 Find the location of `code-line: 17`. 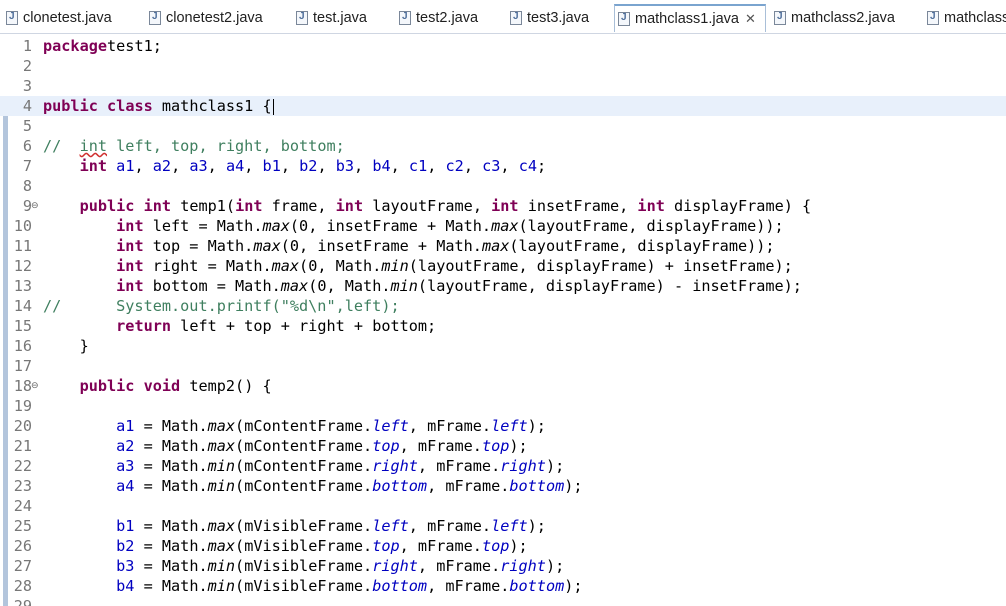

code-line: 17 is located at coordinates (503, 366).